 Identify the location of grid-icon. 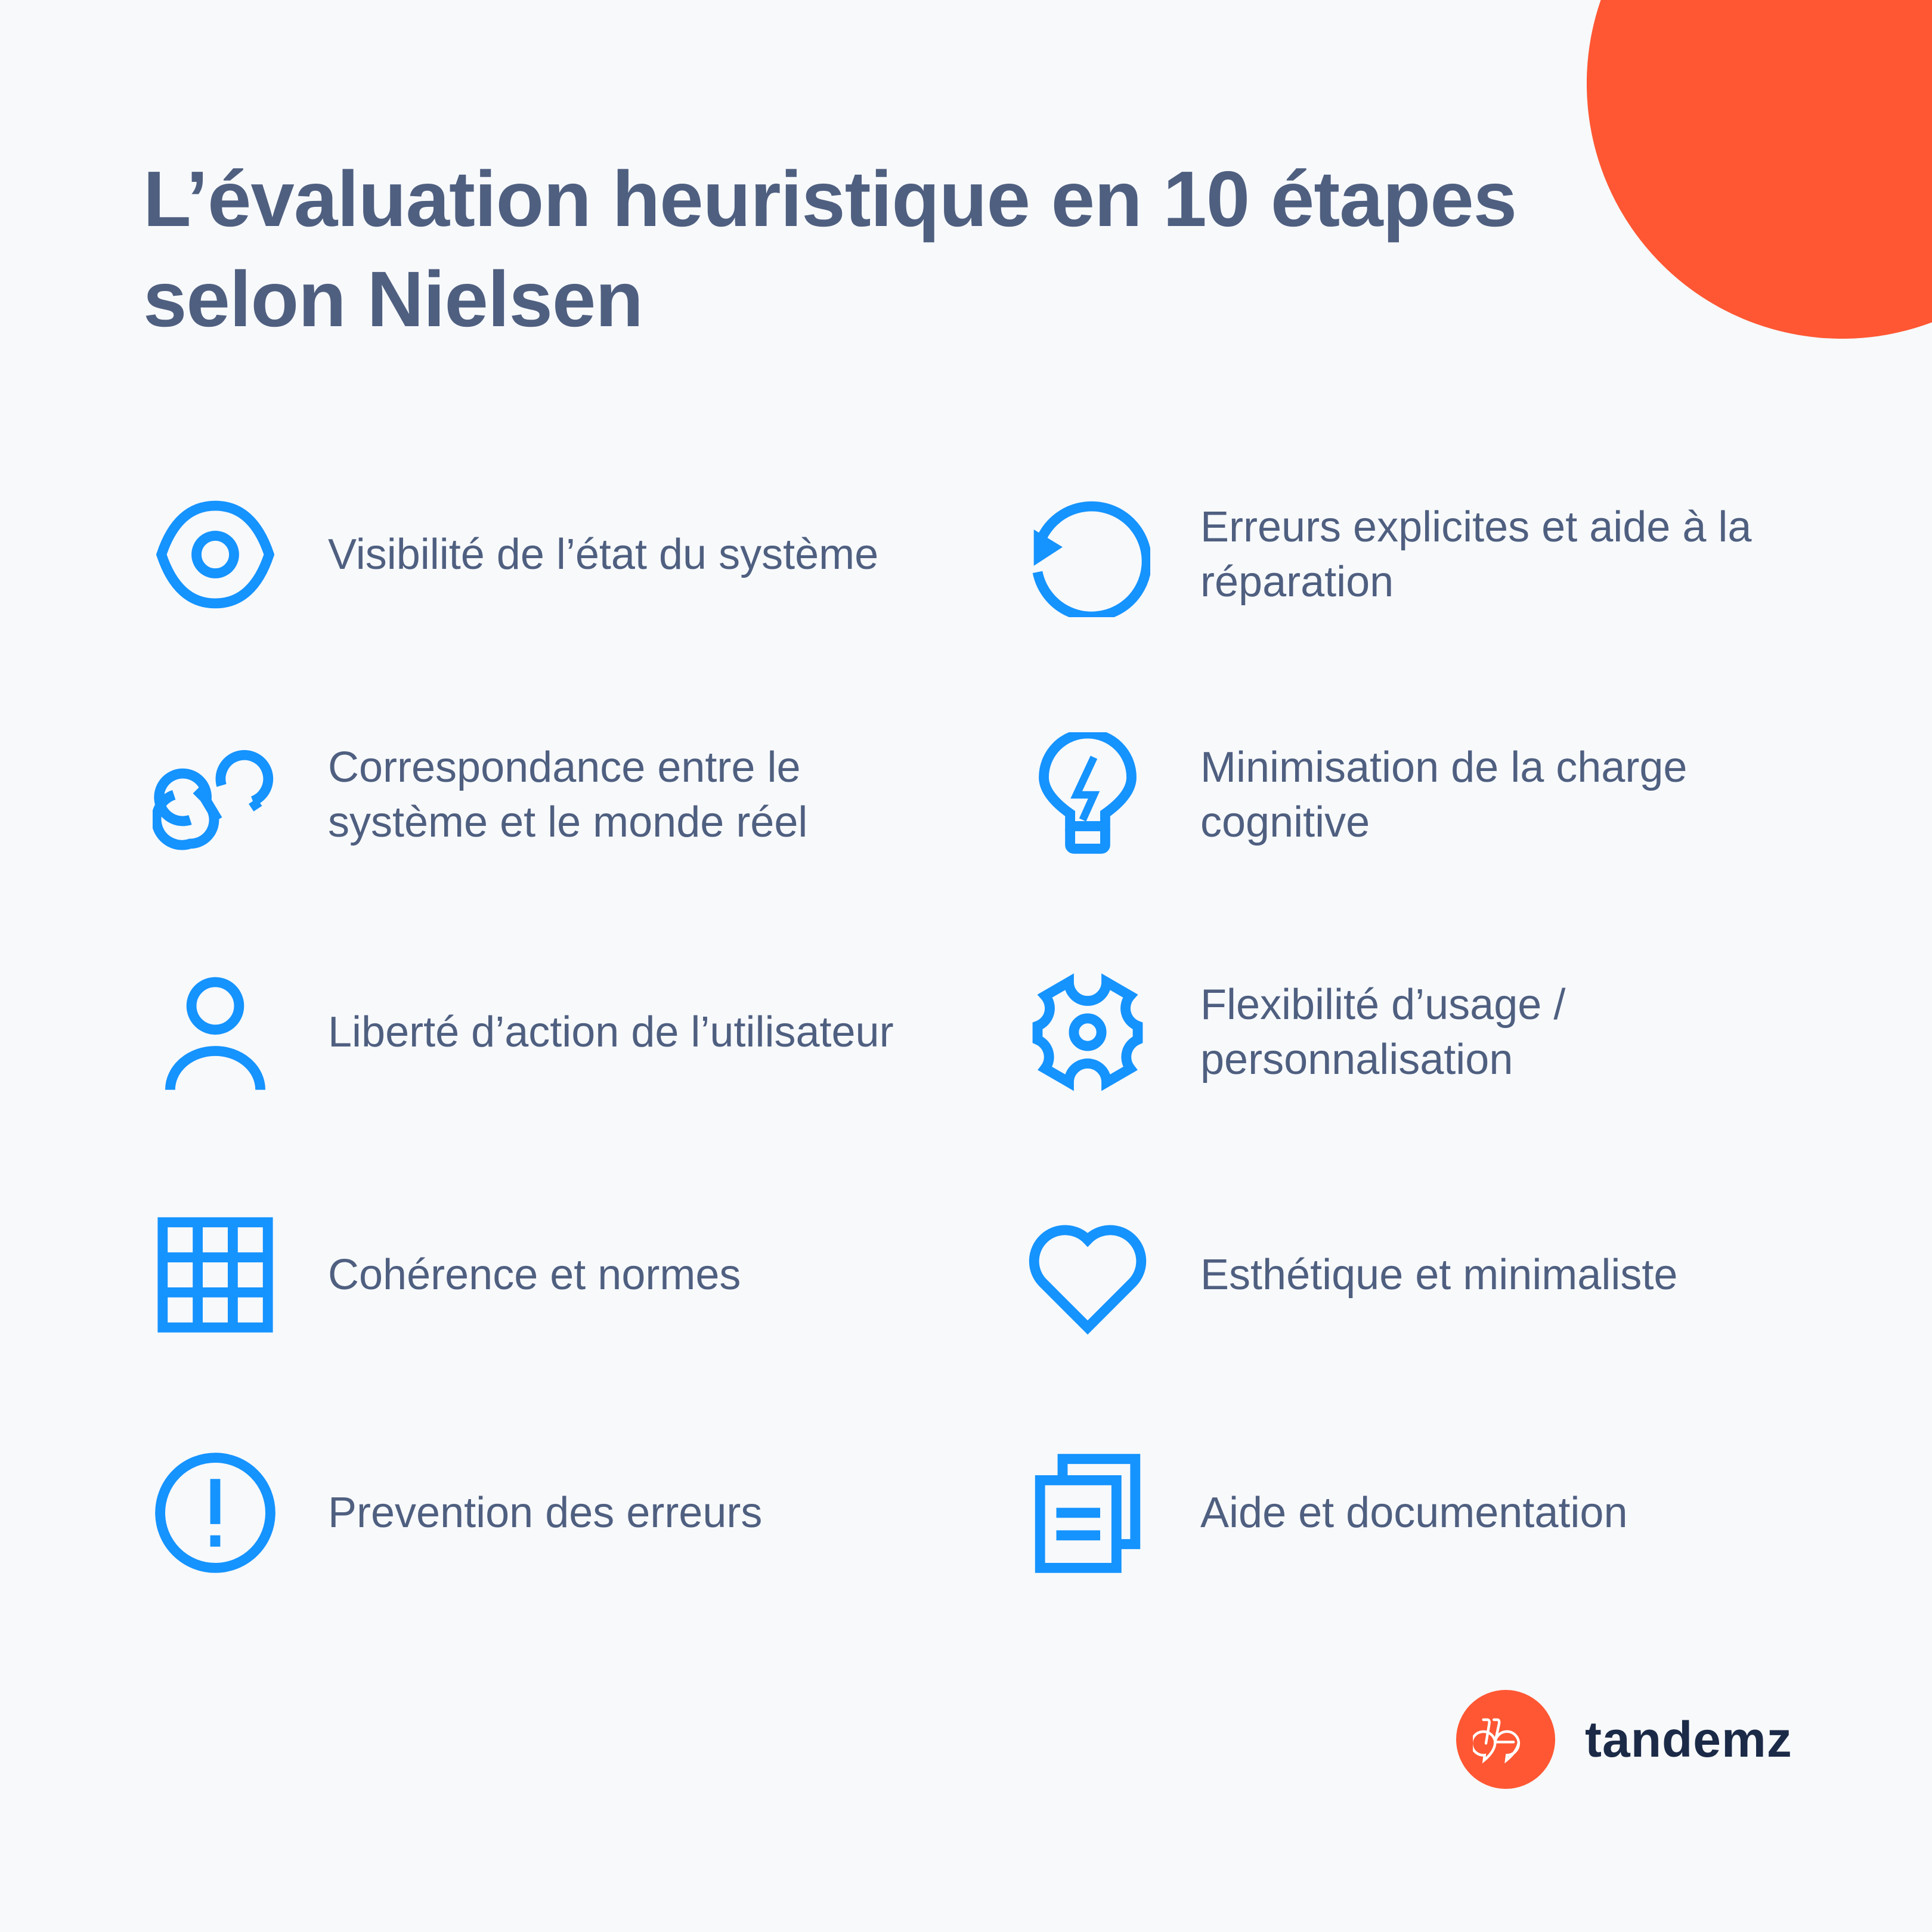
(215, 1274).